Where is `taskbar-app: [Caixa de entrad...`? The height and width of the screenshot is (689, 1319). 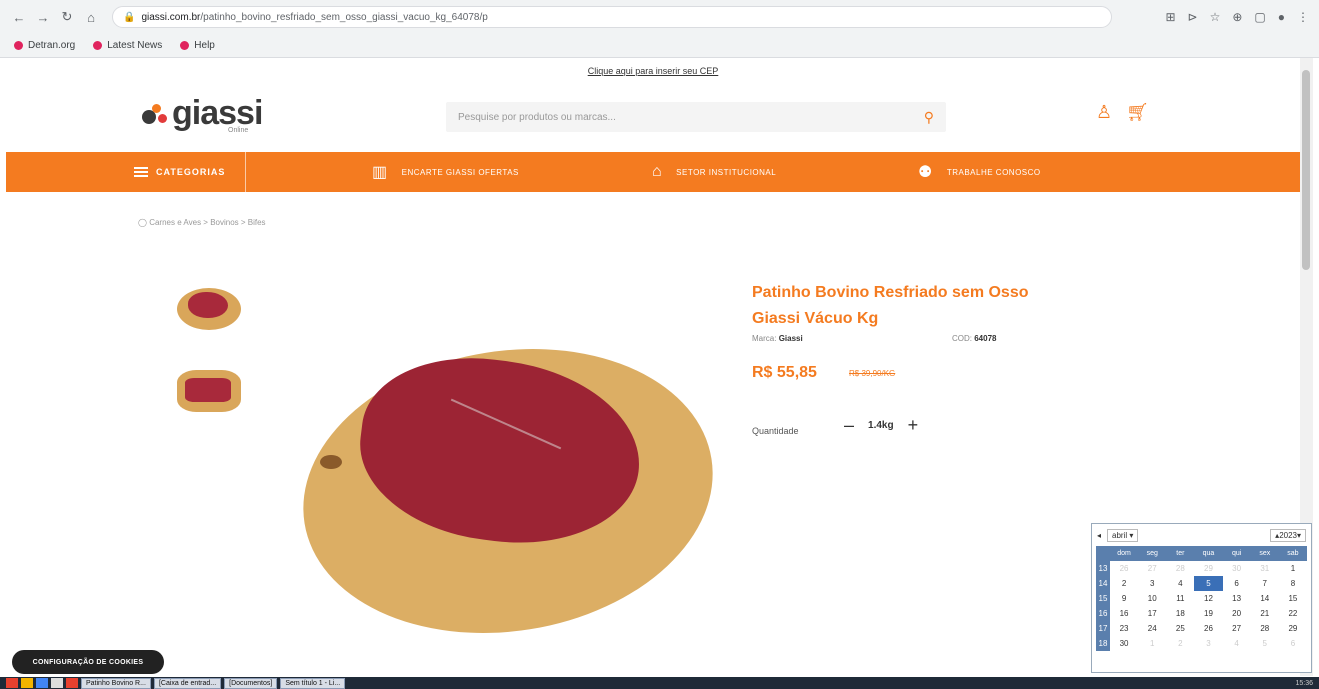
taskbar-app: [Caixa de entrad... is located at coordinates (187, 683).